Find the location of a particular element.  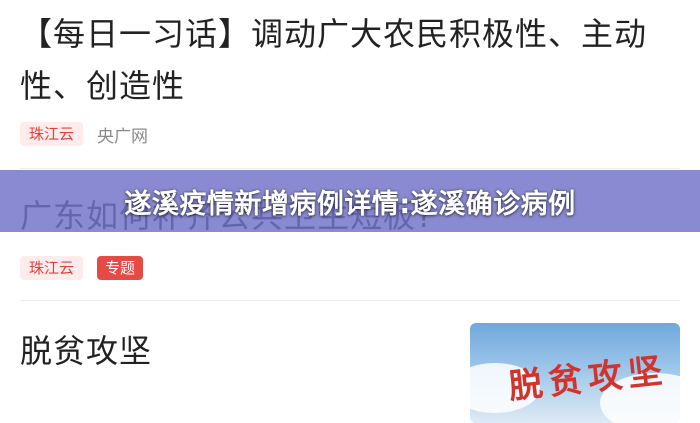

title-overlay-banner: 遂溪疫情新增病例详情:遂溪确诊病例 is located at coordinates (350, 201).